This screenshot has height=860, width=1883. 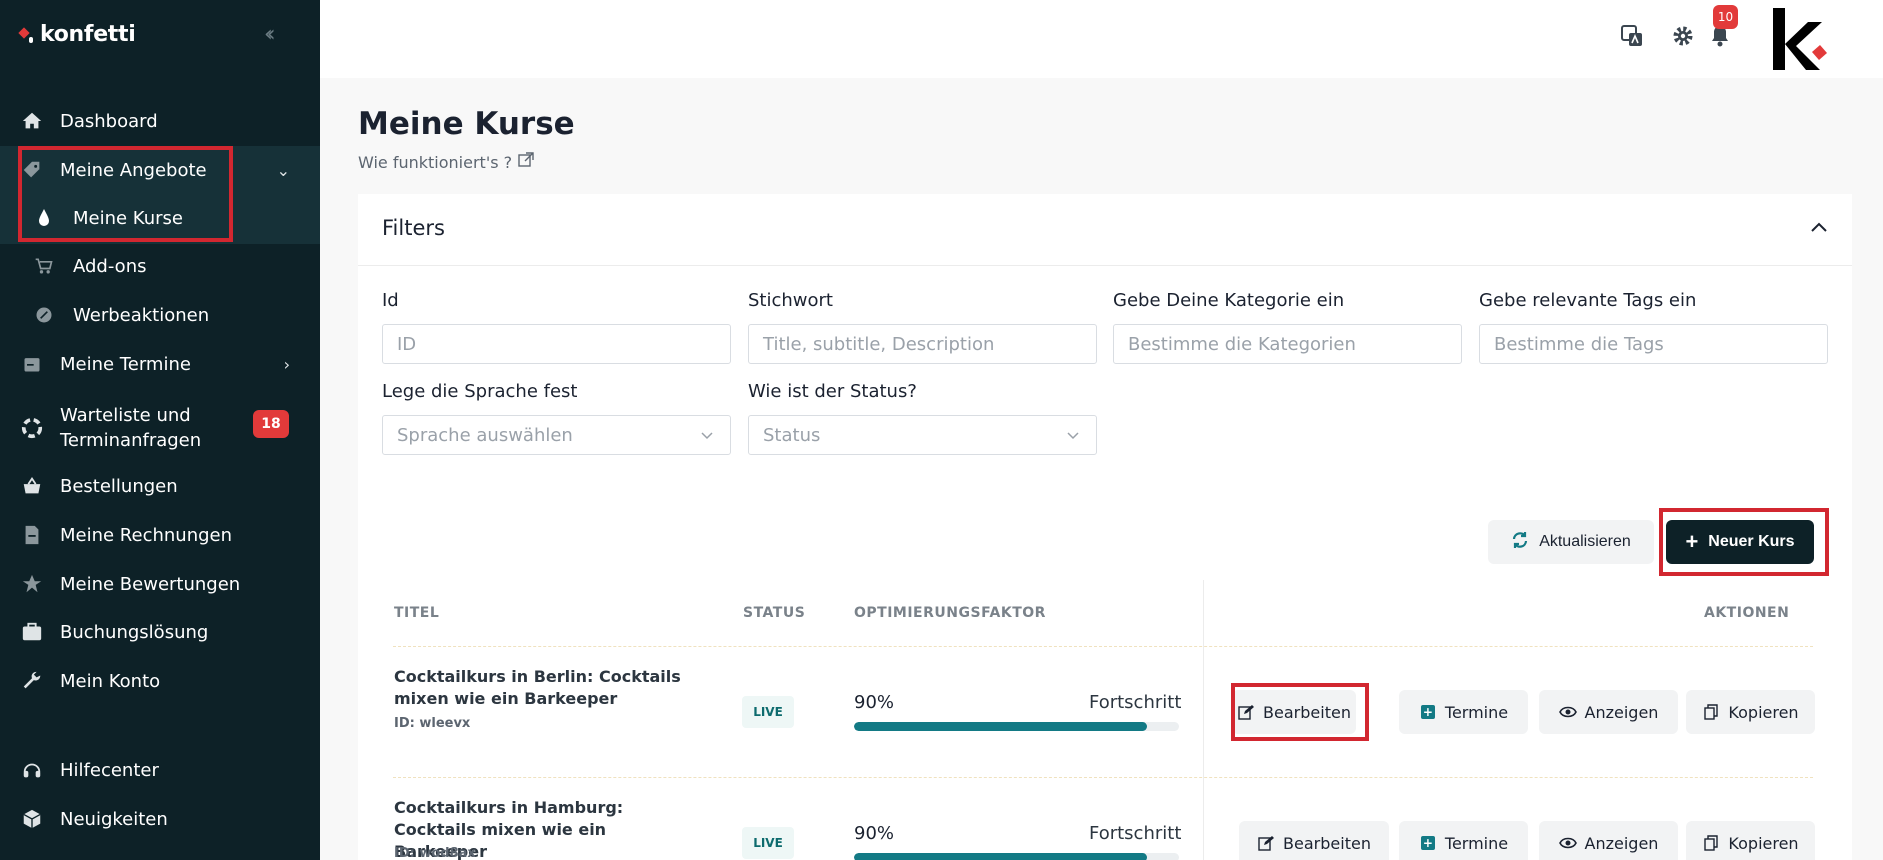 I want to click on status-label: Wie ist der Status?, so click(x=832, y=391).